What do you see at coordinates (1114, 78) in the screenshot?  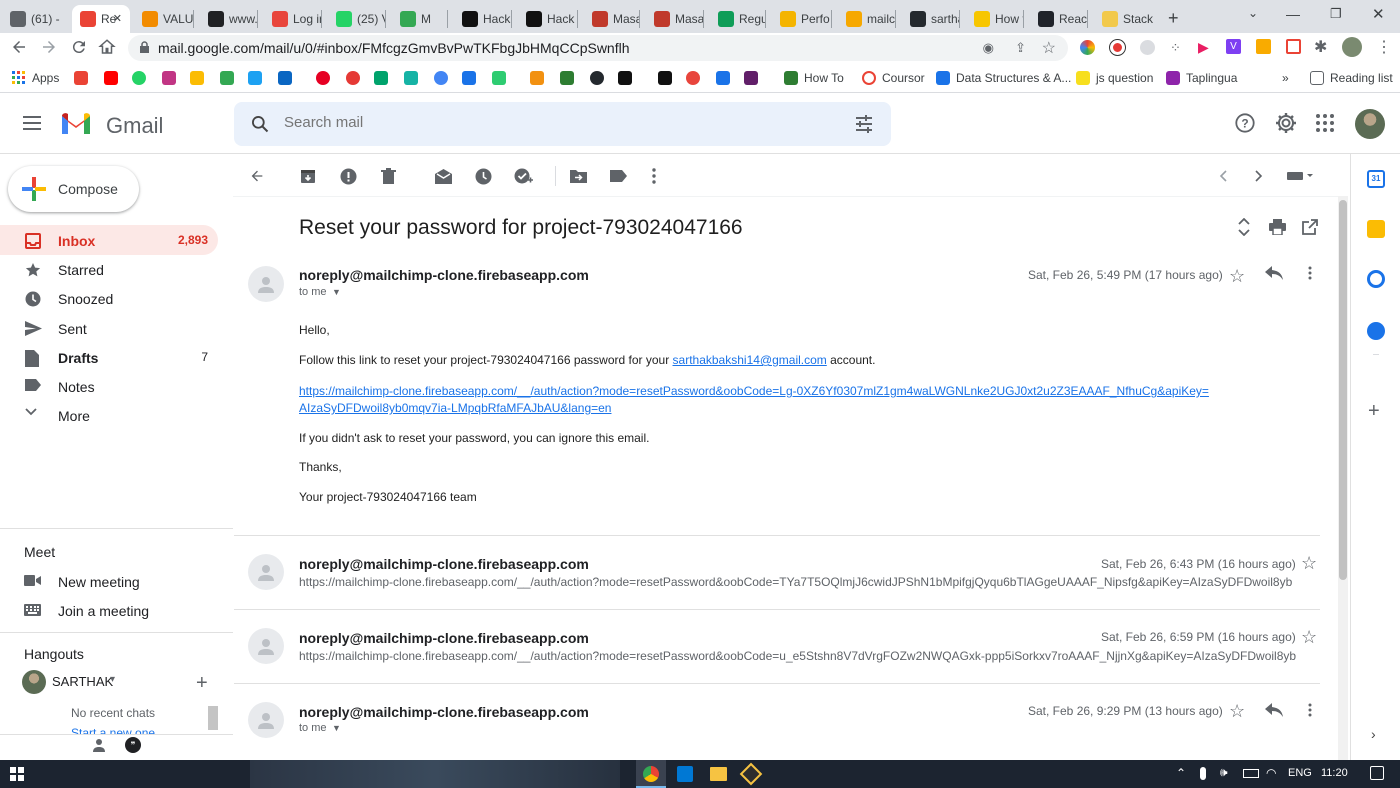 I see `bookmark-js-question: js question` at bounding box center [1114, 78].